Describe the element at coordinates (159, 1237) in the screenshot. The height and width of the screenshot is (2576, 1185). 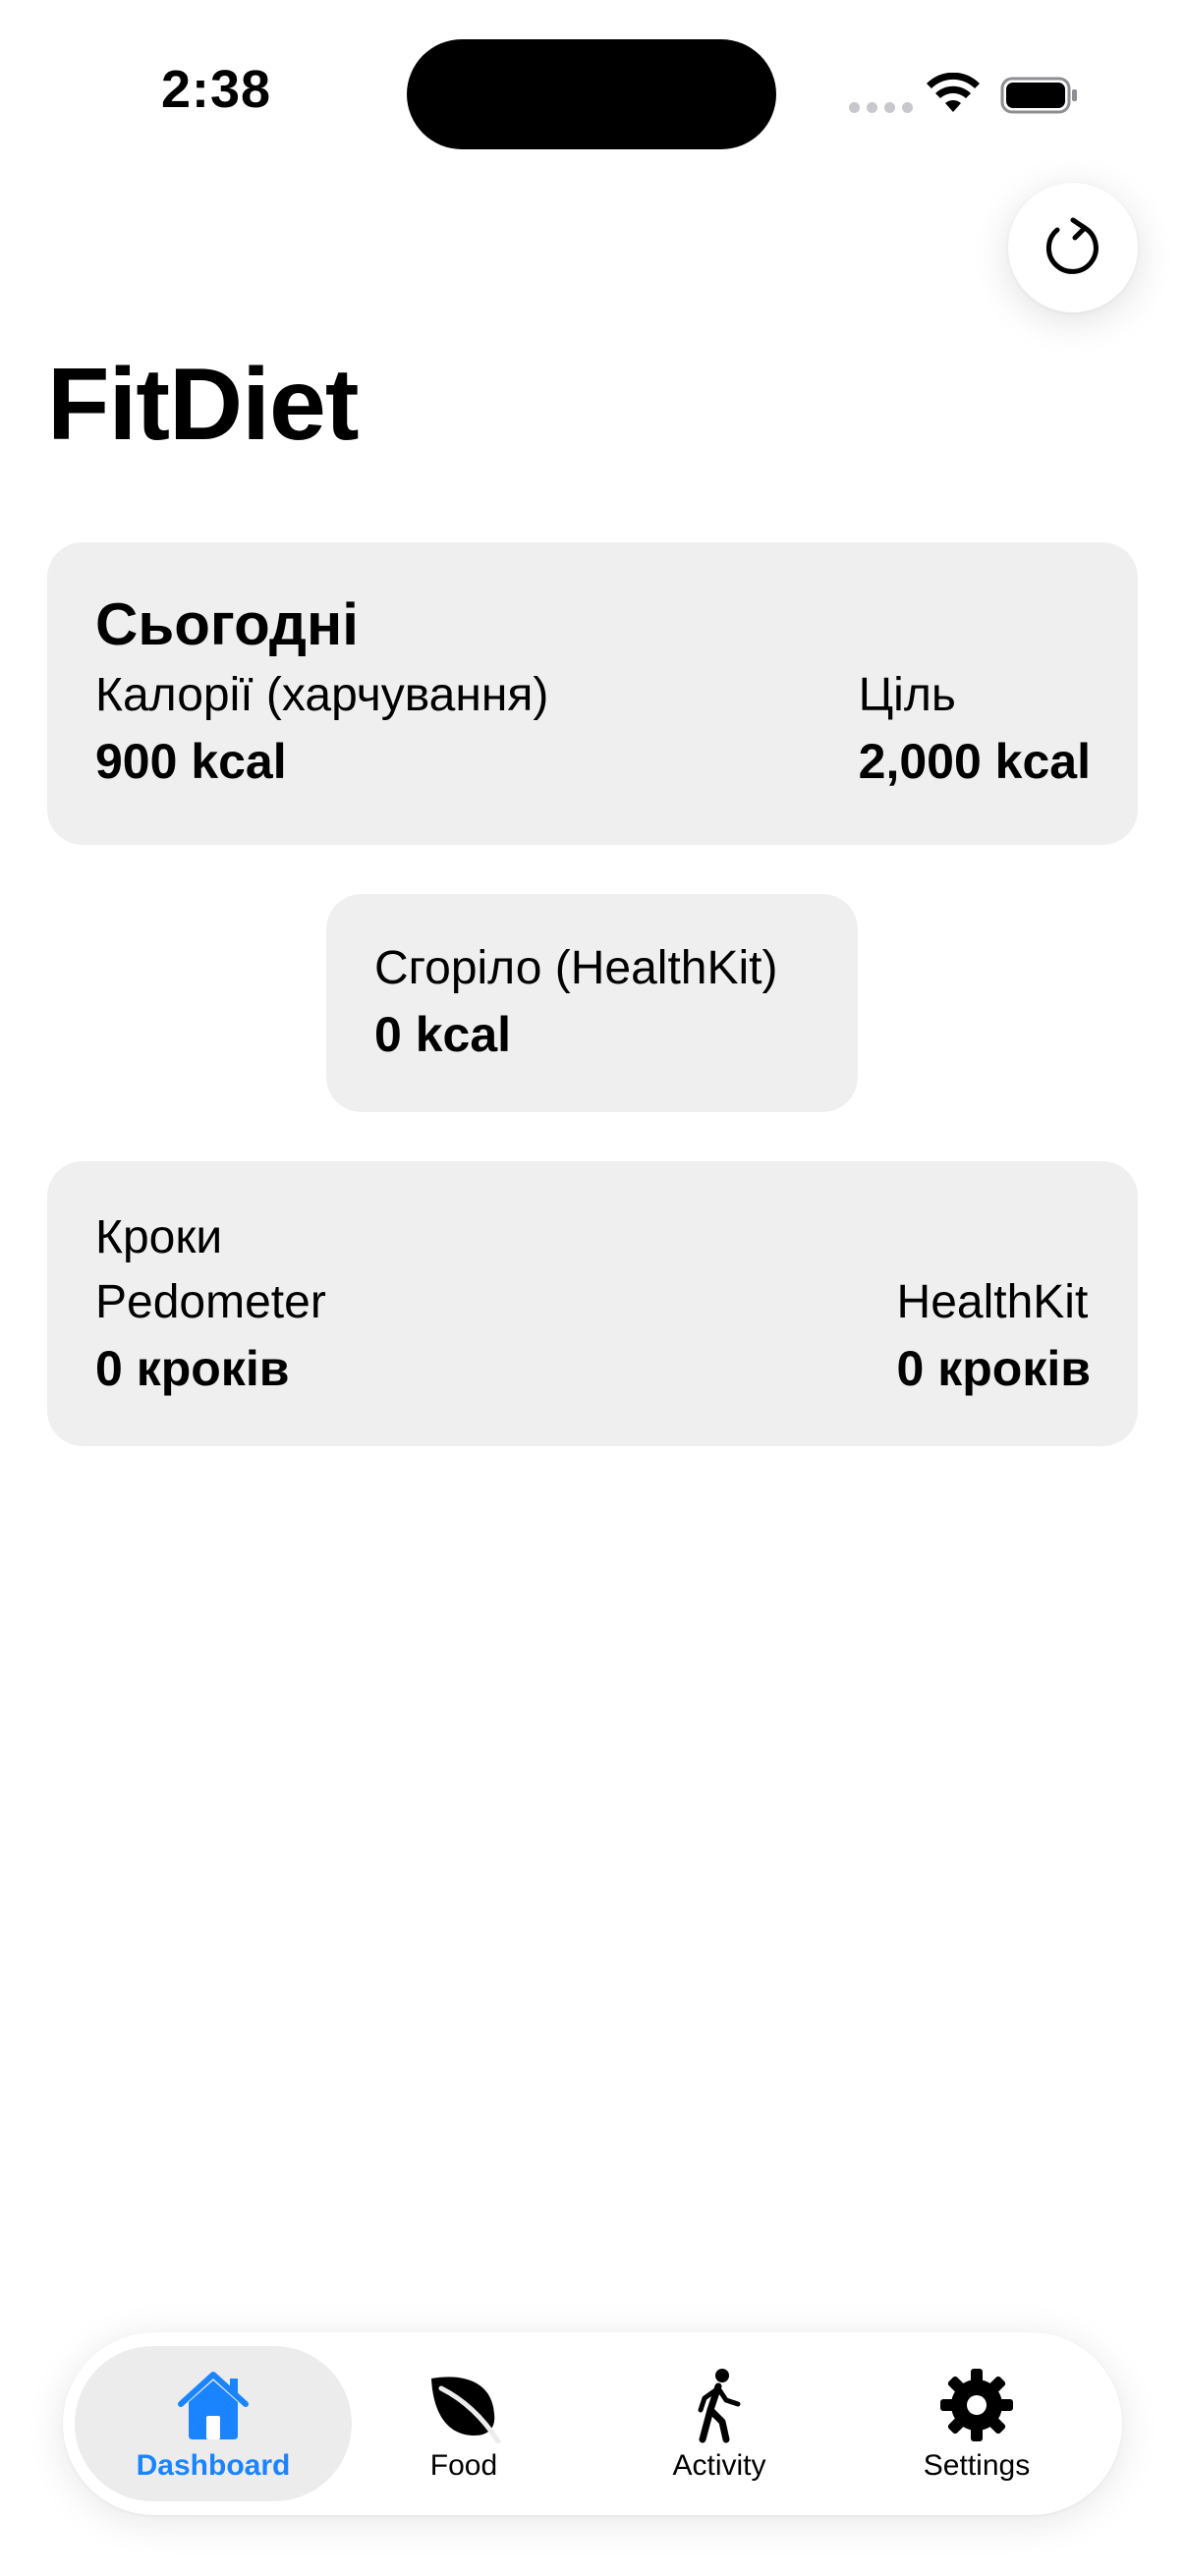
I see `steps-title: Кроки` at that location.